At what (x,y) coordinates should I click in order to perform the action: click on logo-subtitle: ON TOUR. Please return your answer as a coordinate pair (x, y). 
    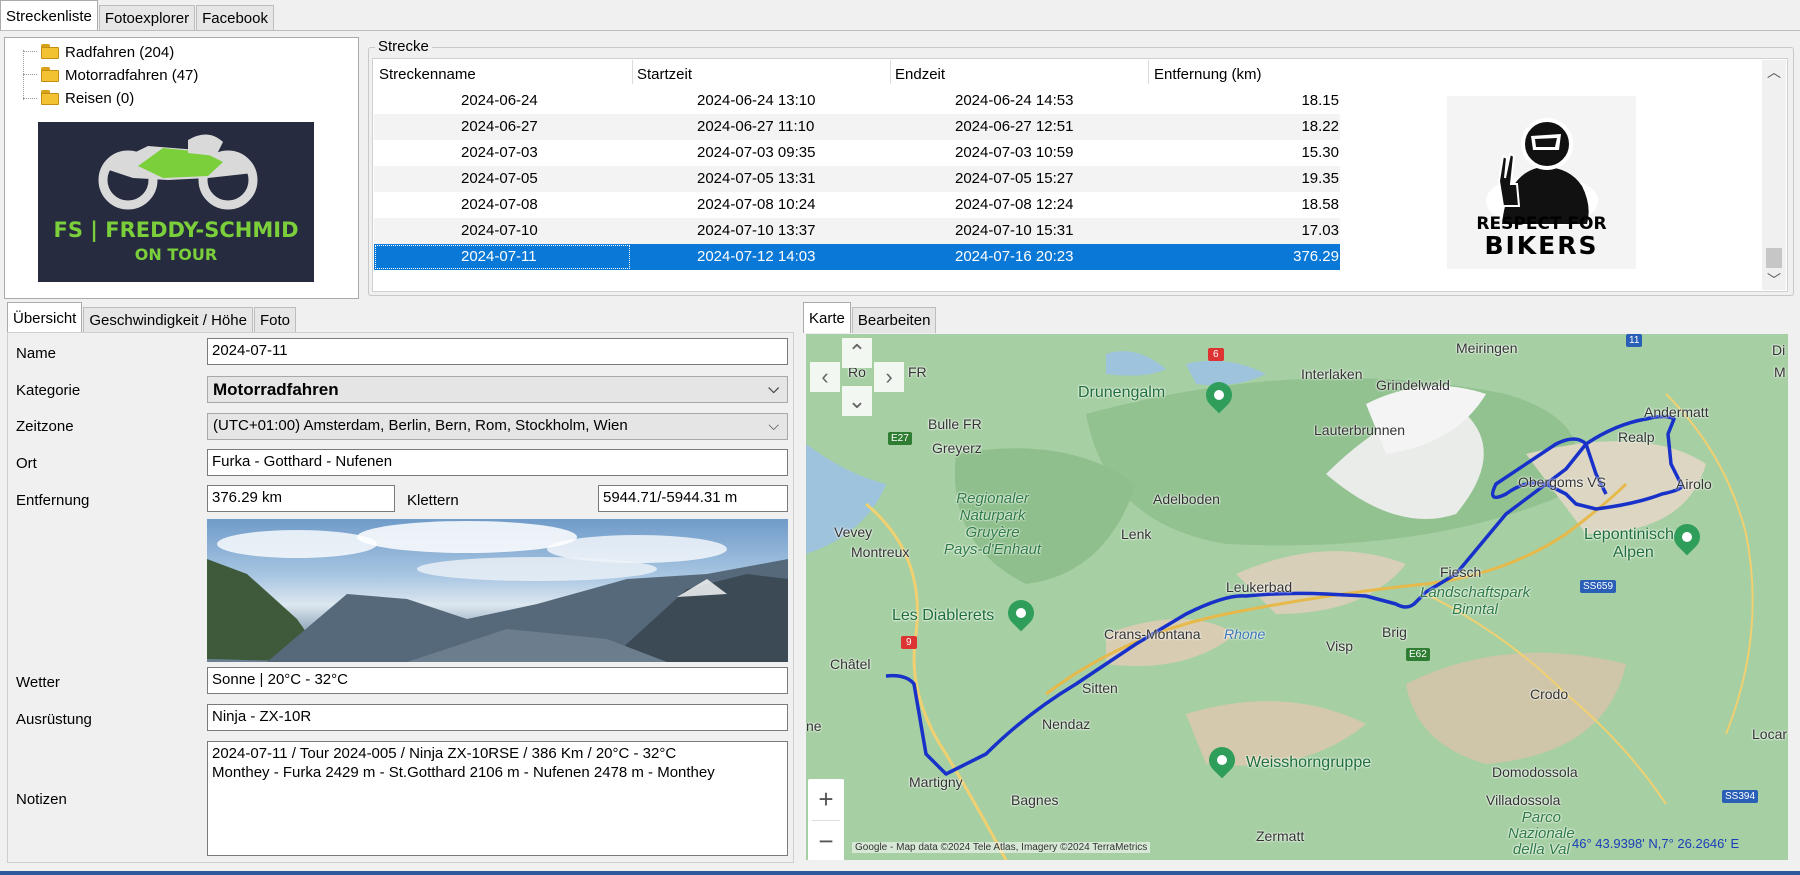
    Looking at the image, I should click on (176, 254).